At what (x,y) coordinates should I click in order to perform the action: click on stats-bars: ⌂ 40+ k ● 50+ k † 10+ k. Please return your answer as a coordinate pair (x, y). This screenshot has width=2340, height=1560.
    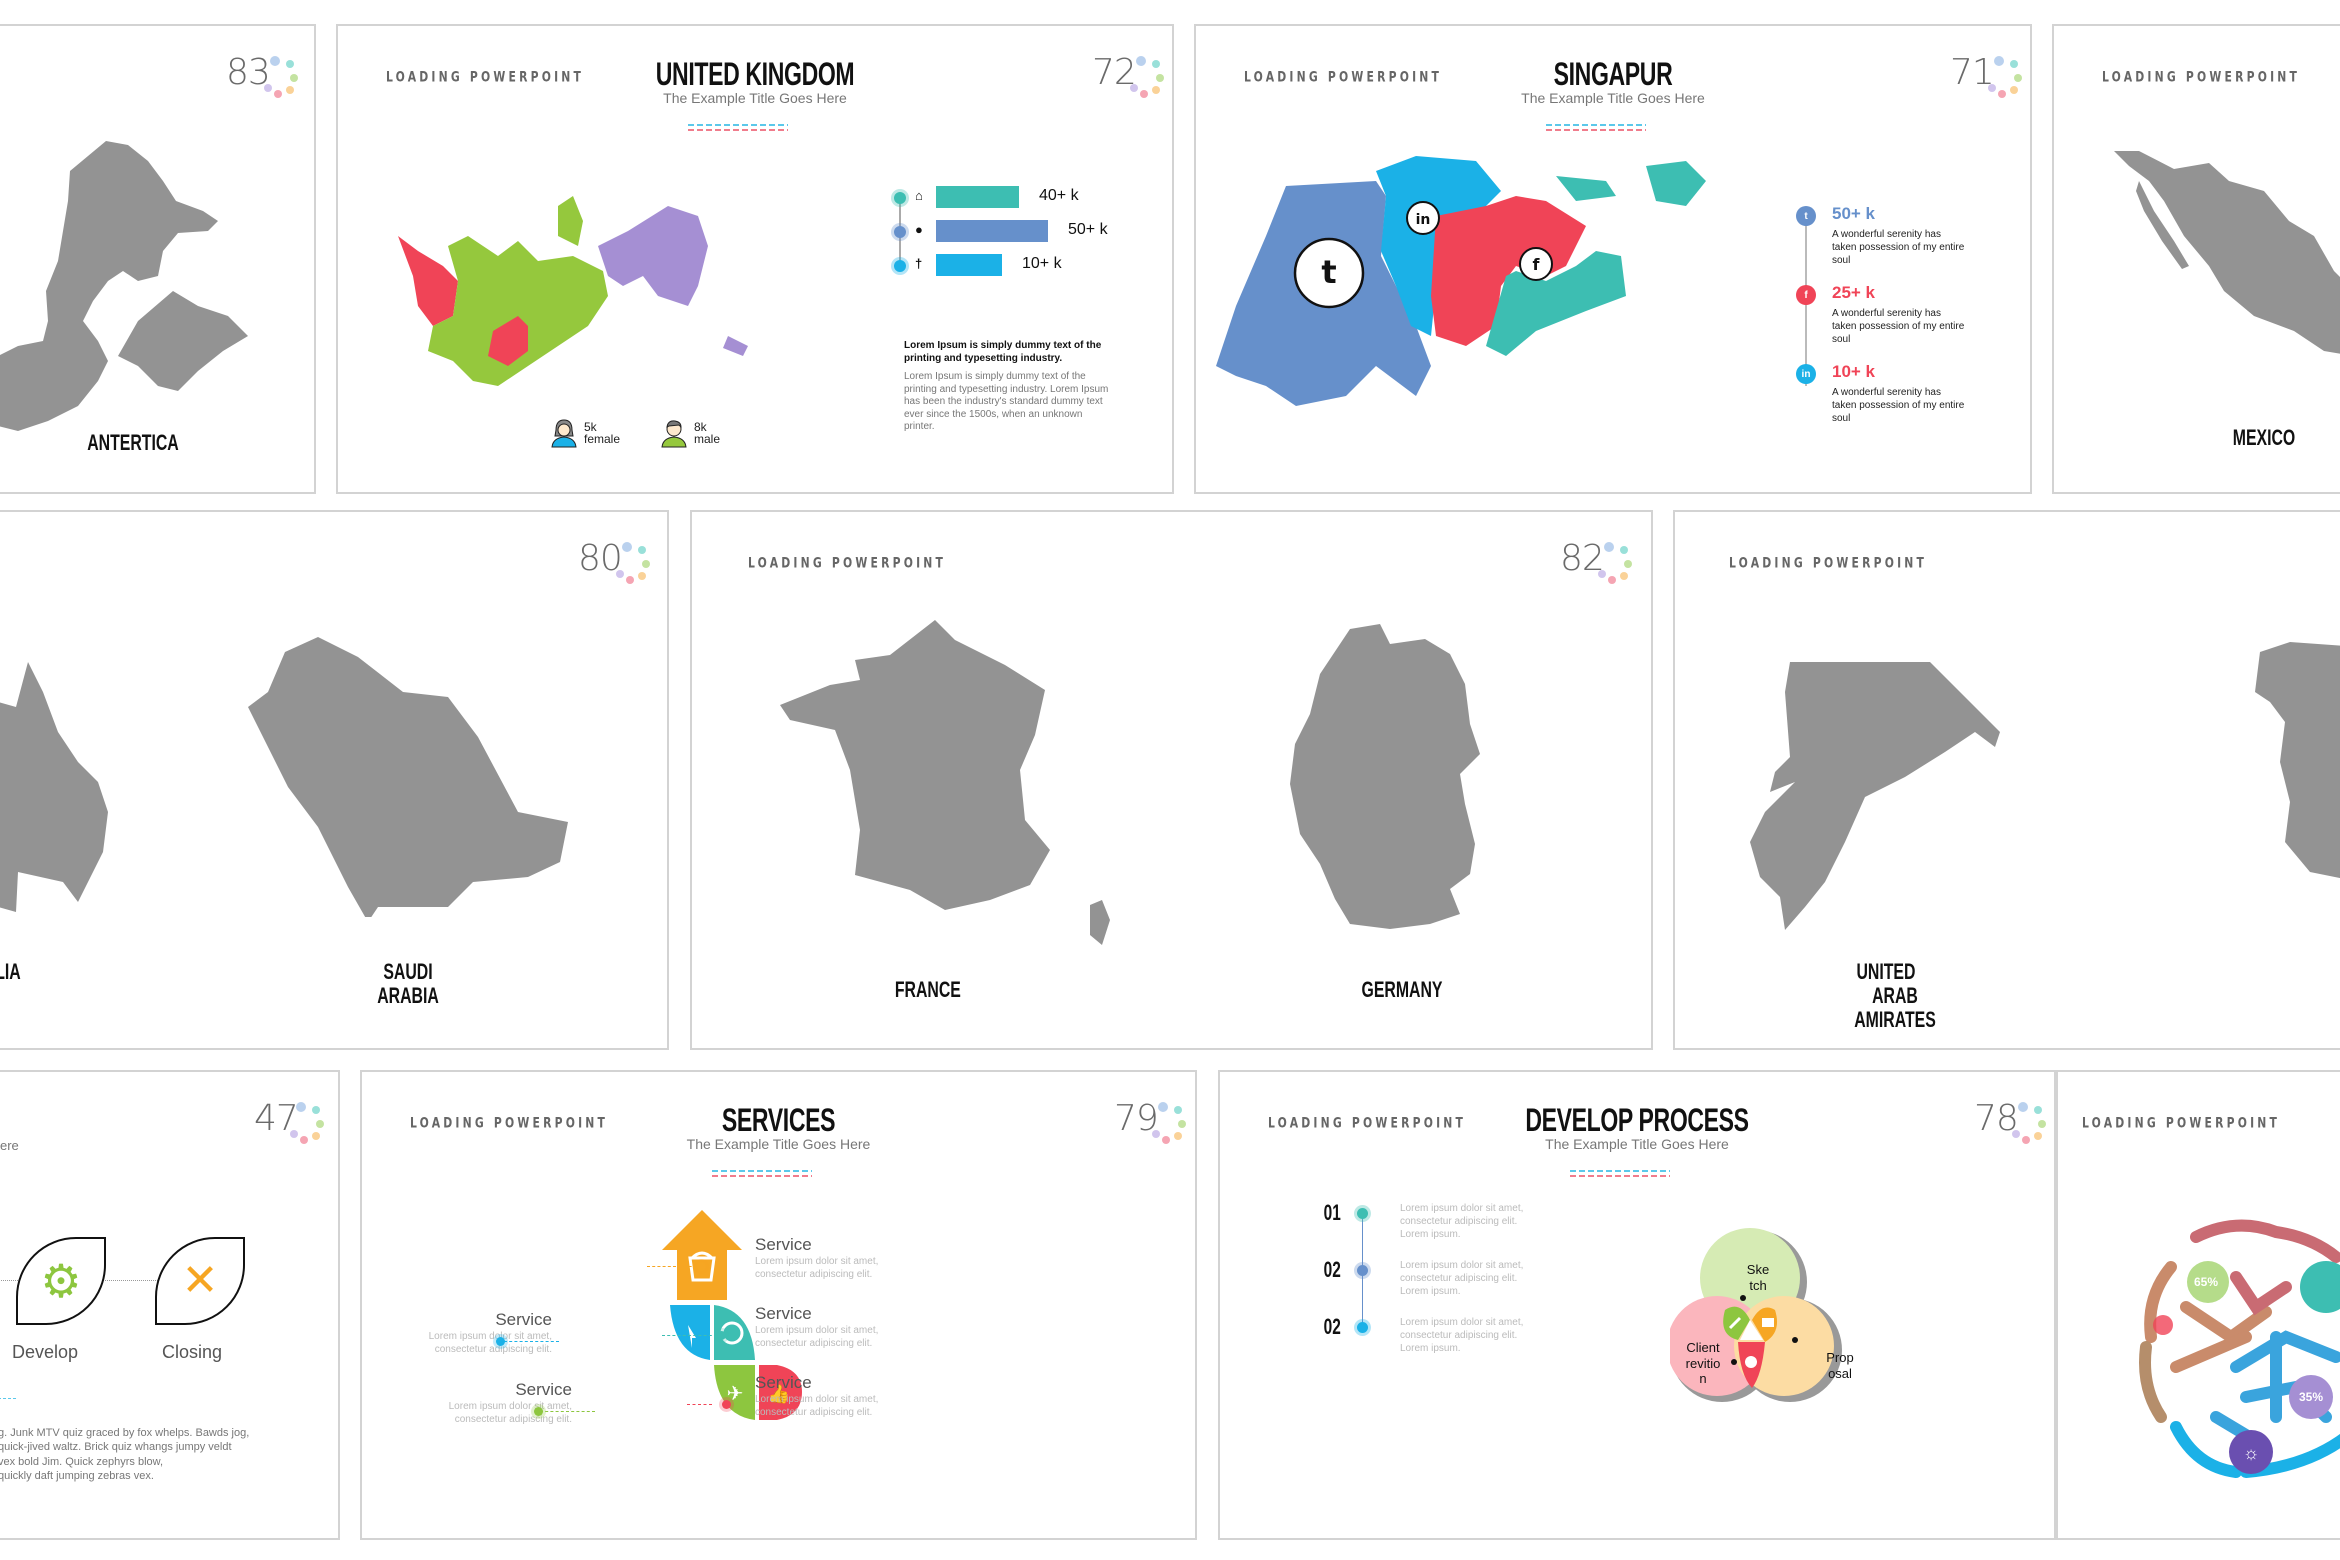
    Looking at the image, I should click on (1023, 241).